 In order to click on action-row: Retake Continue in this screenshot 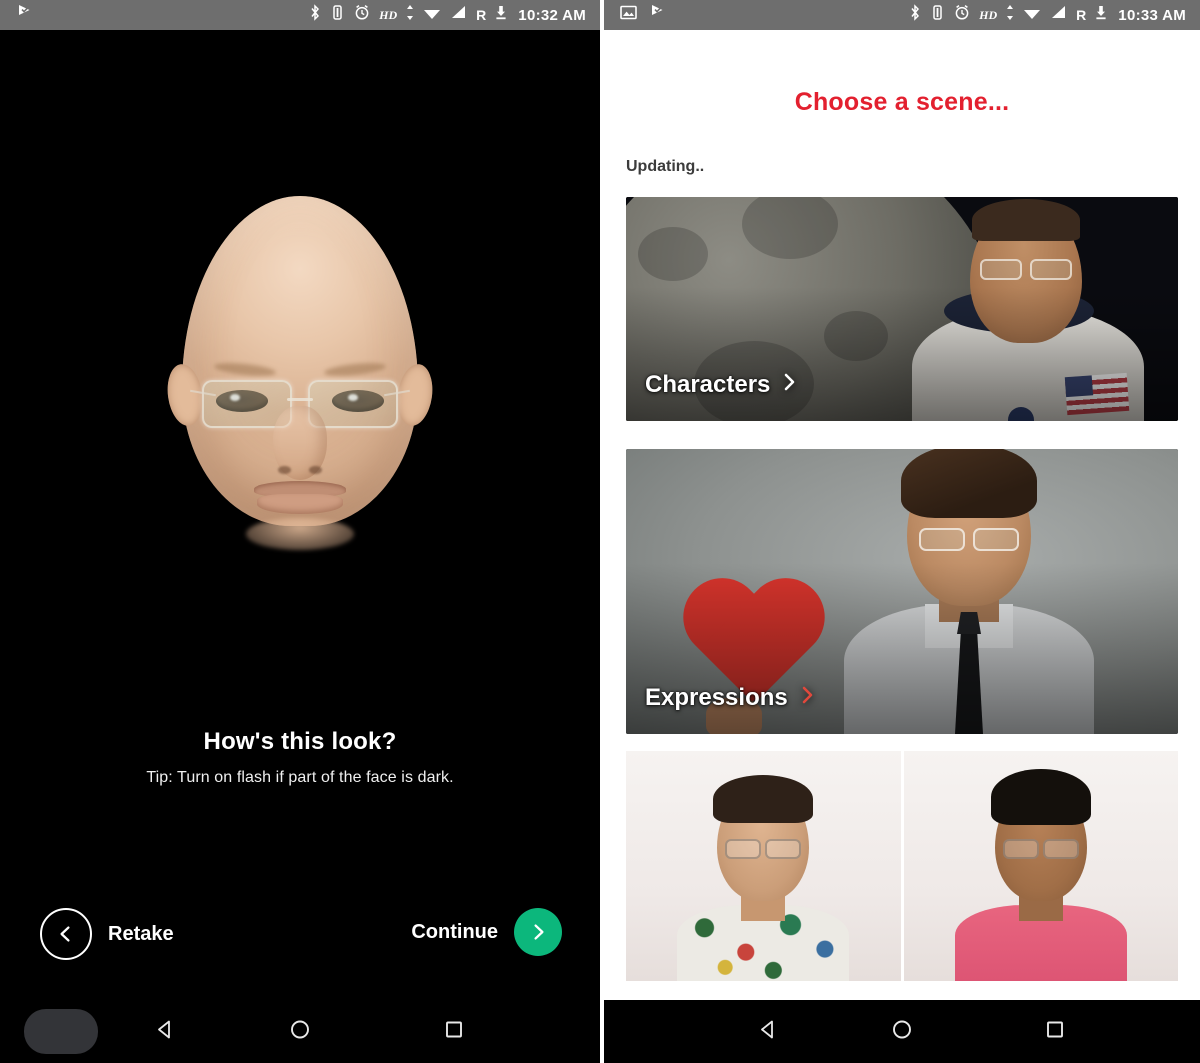, I will do `click(300, 937)`.